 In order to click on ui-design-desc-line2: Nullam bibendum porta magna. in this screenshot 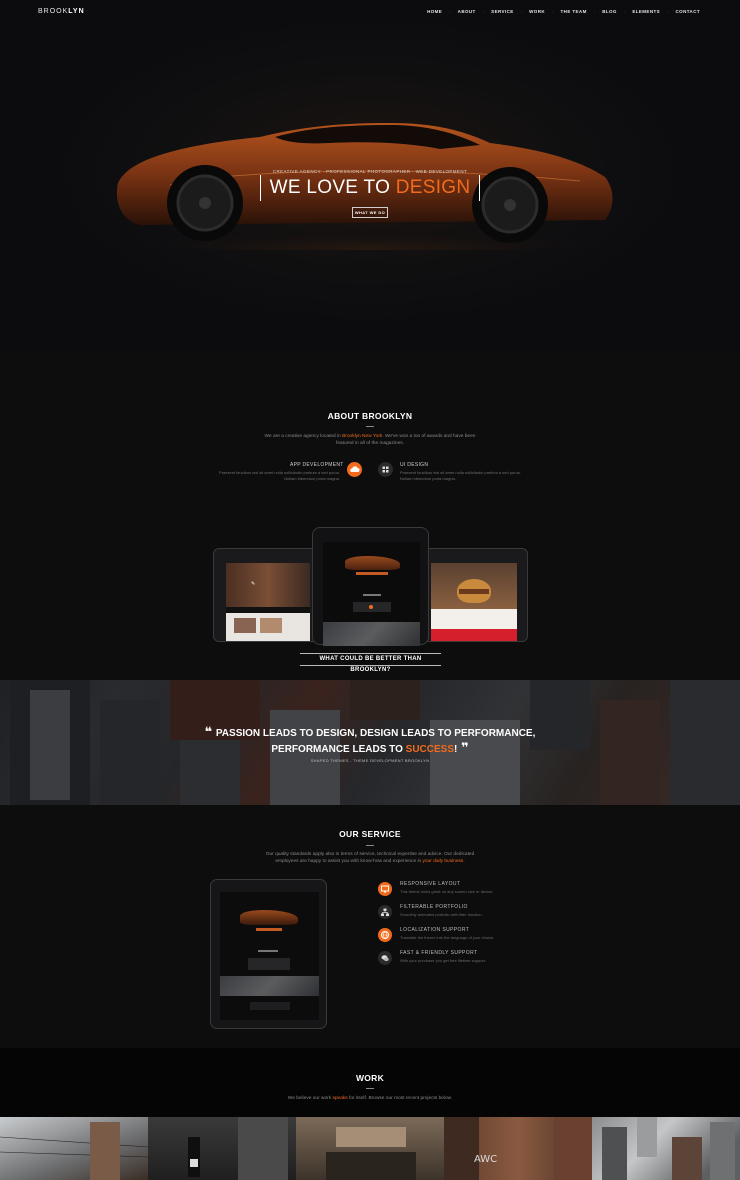, I will do `click(428, 478)`.